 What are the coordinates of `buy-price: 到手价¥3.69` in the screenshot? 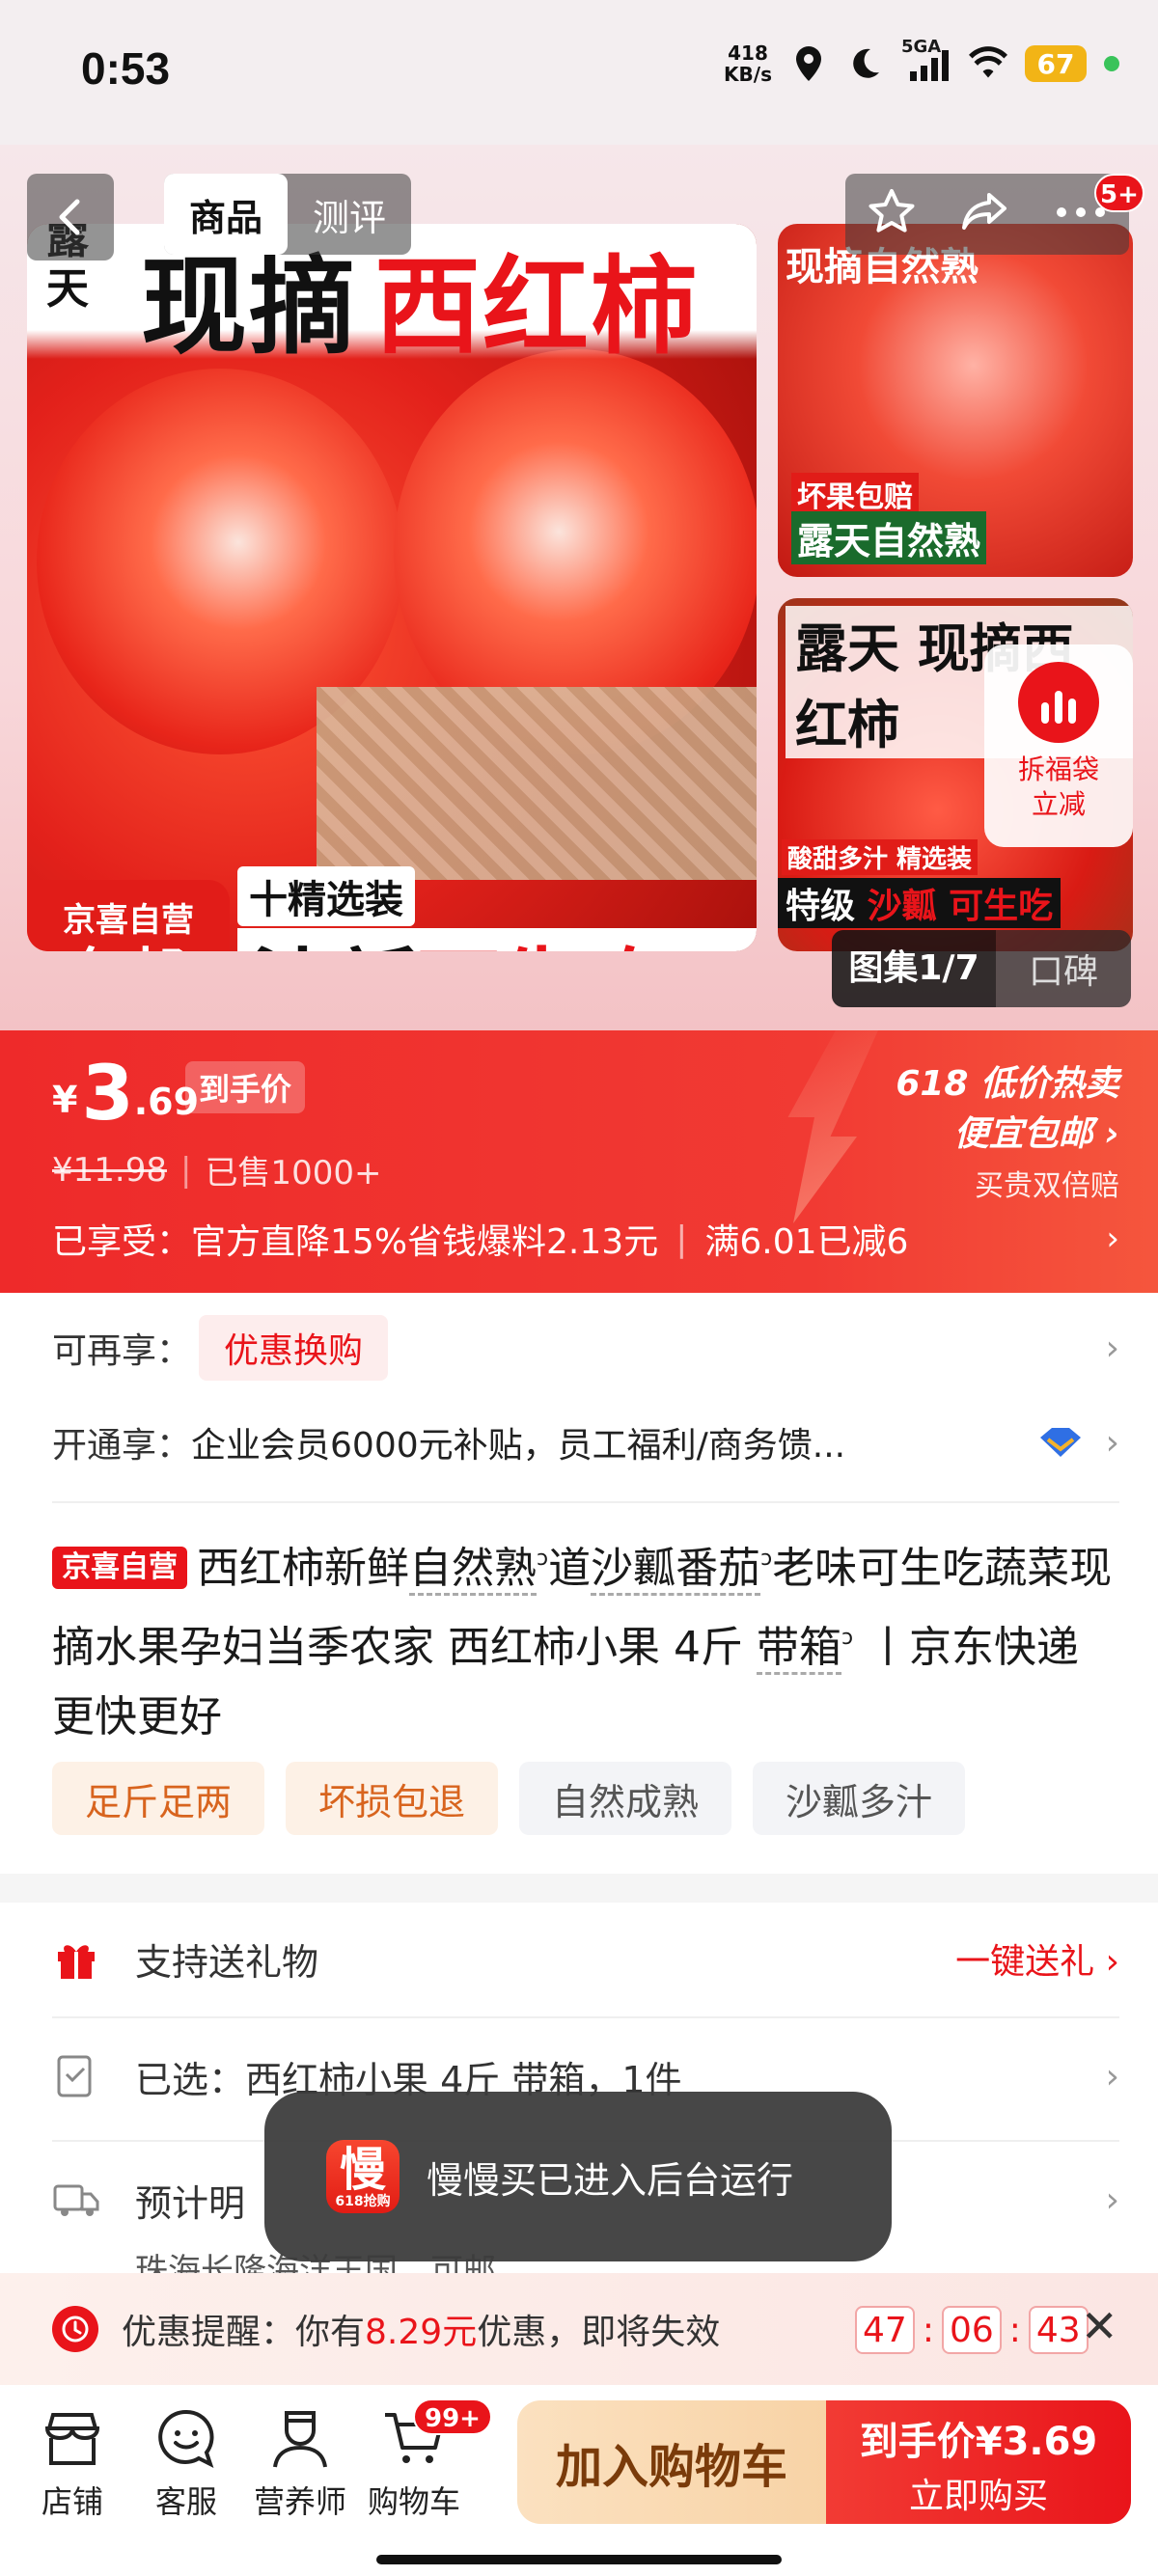 It's located at (978, 2442).